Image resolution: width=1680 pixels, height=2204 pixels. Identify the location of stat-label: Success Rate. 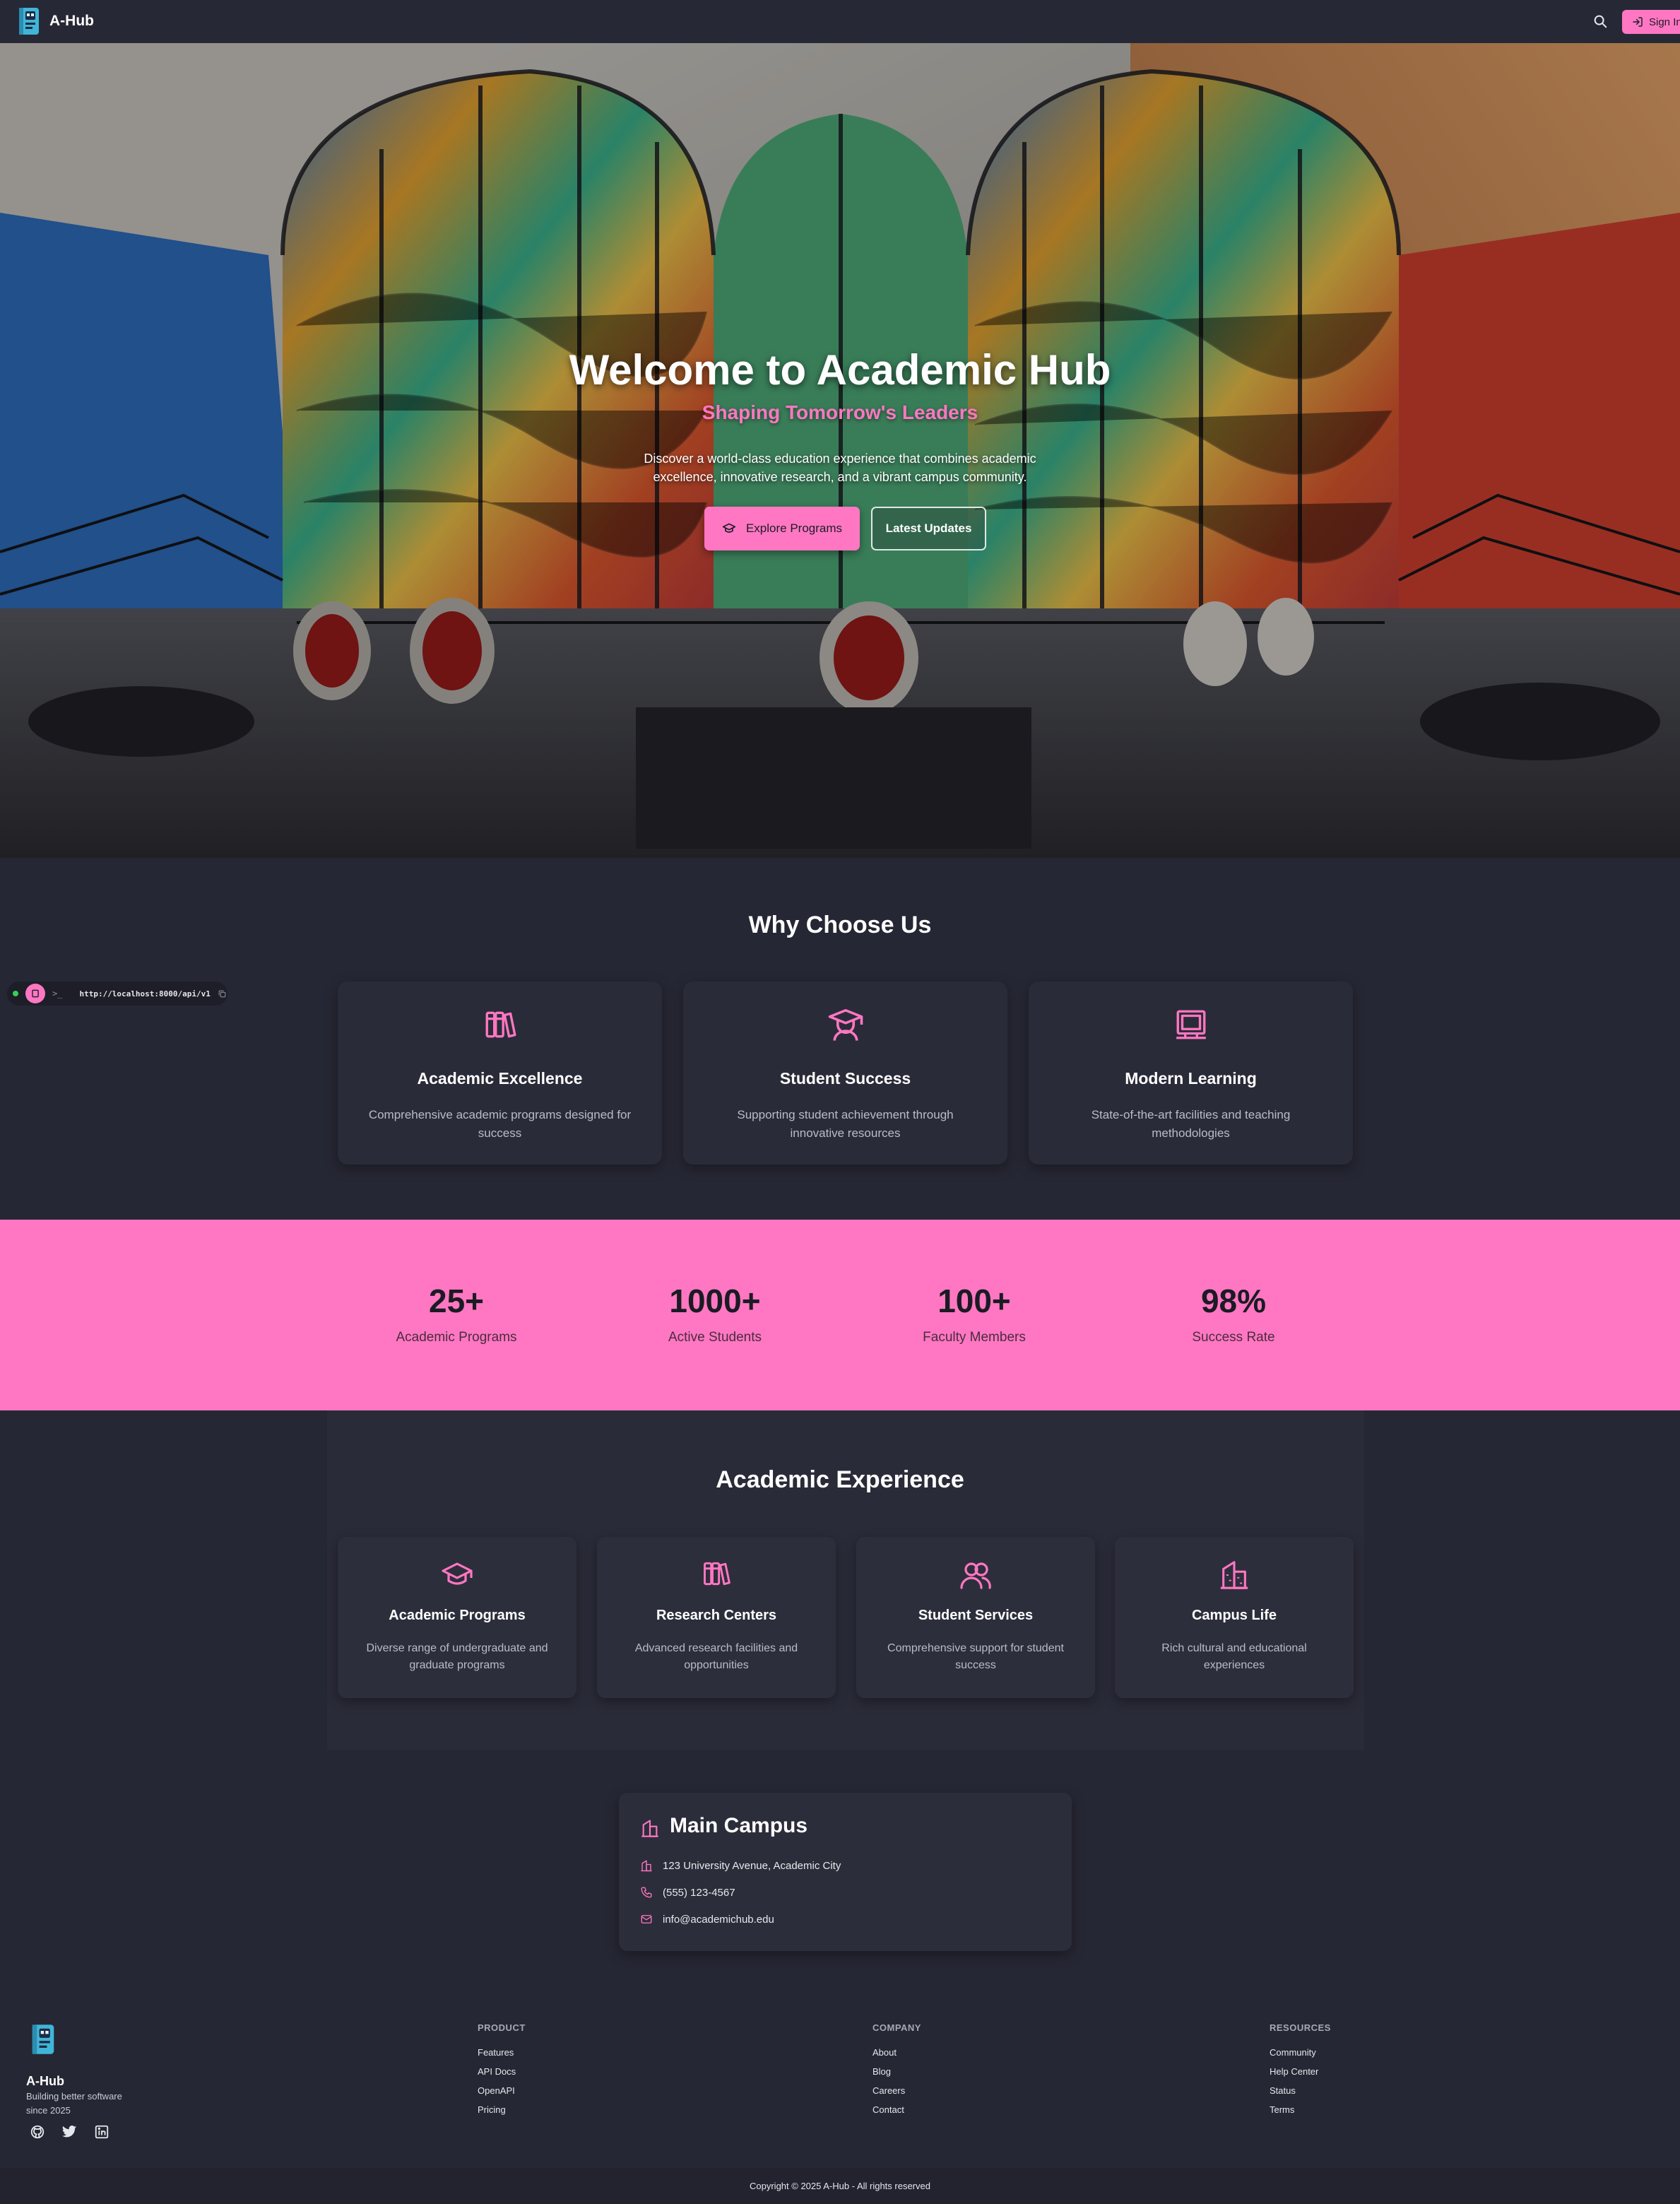
(1233, 1338).